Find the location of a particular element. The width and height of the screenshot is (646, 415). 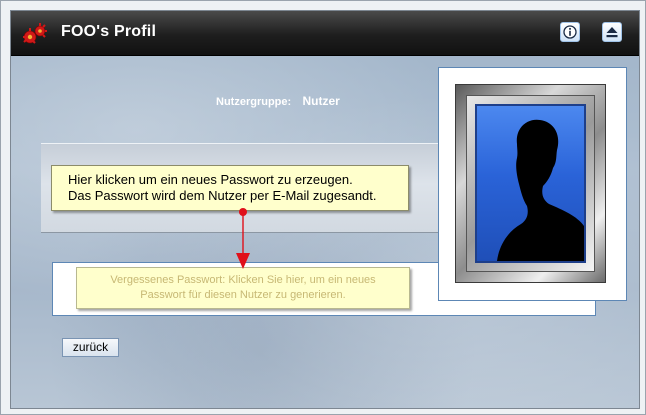

eject-icon is located at coordinates (612, 32).